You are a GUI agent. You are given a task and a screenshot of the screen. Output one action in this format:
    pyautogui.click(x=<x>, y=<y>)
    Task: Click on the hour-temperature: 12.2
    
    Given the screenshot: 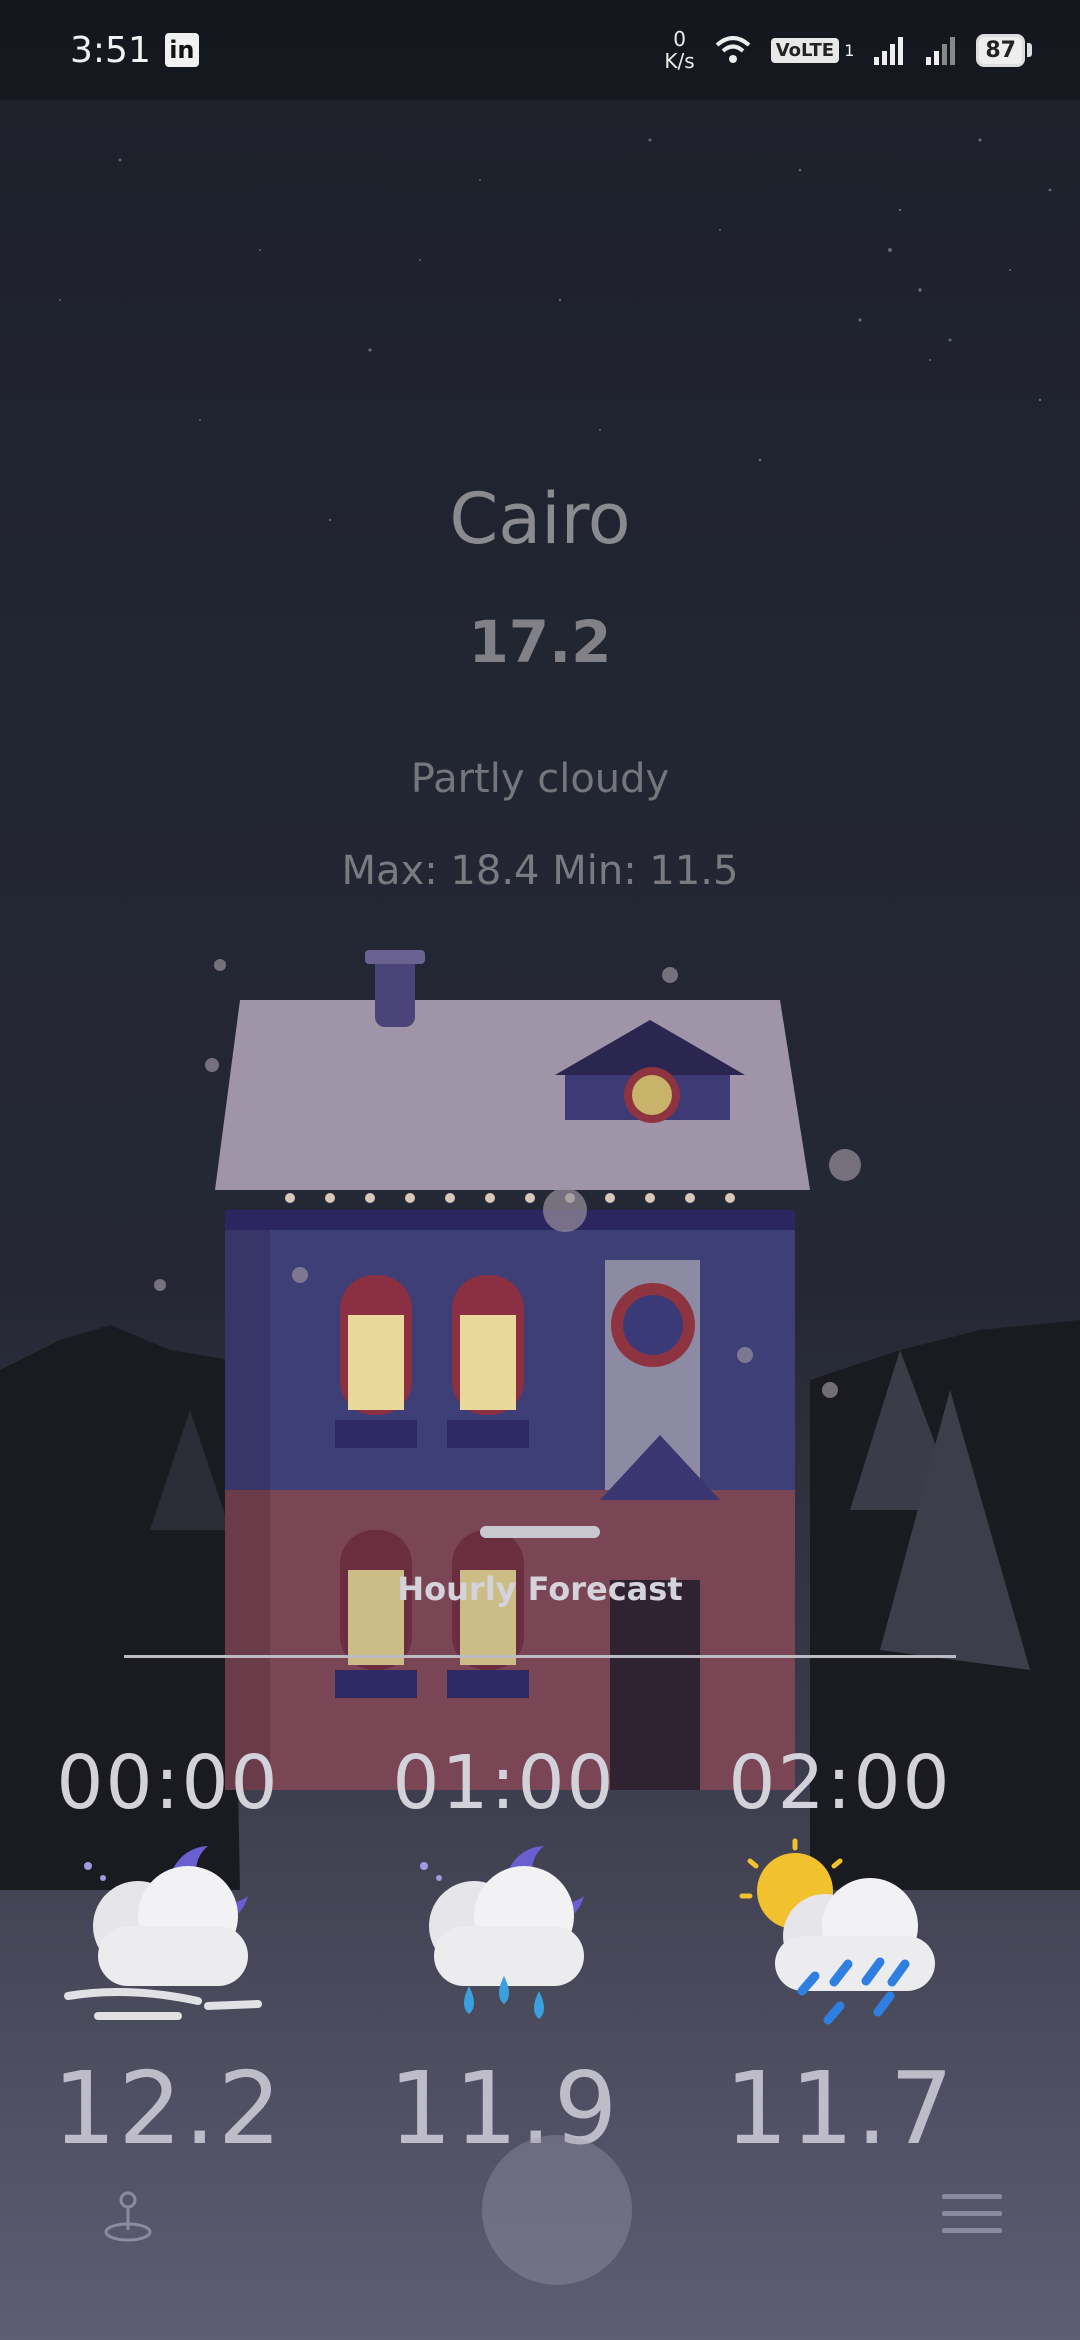 What is the action you would take?
    pyautogui.click(x=168, y=2108)
    